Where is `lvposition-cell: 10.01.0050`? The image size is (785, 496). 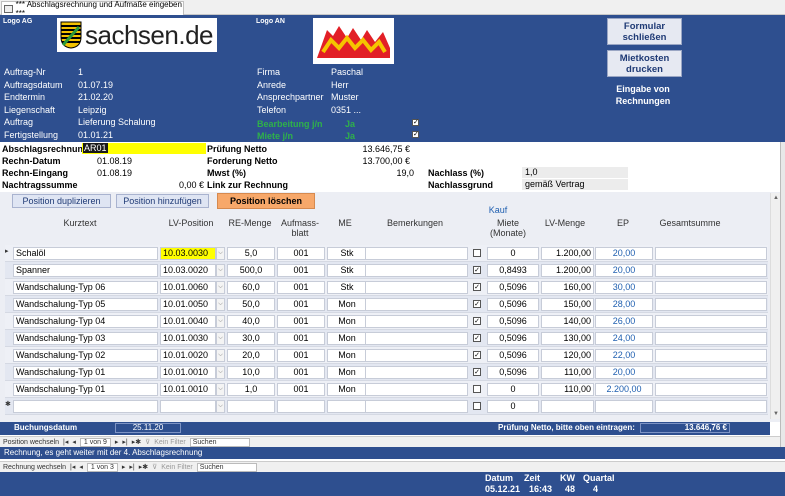 lvposition-cell: 10.01.0050 is located at coordinates (188, 304).